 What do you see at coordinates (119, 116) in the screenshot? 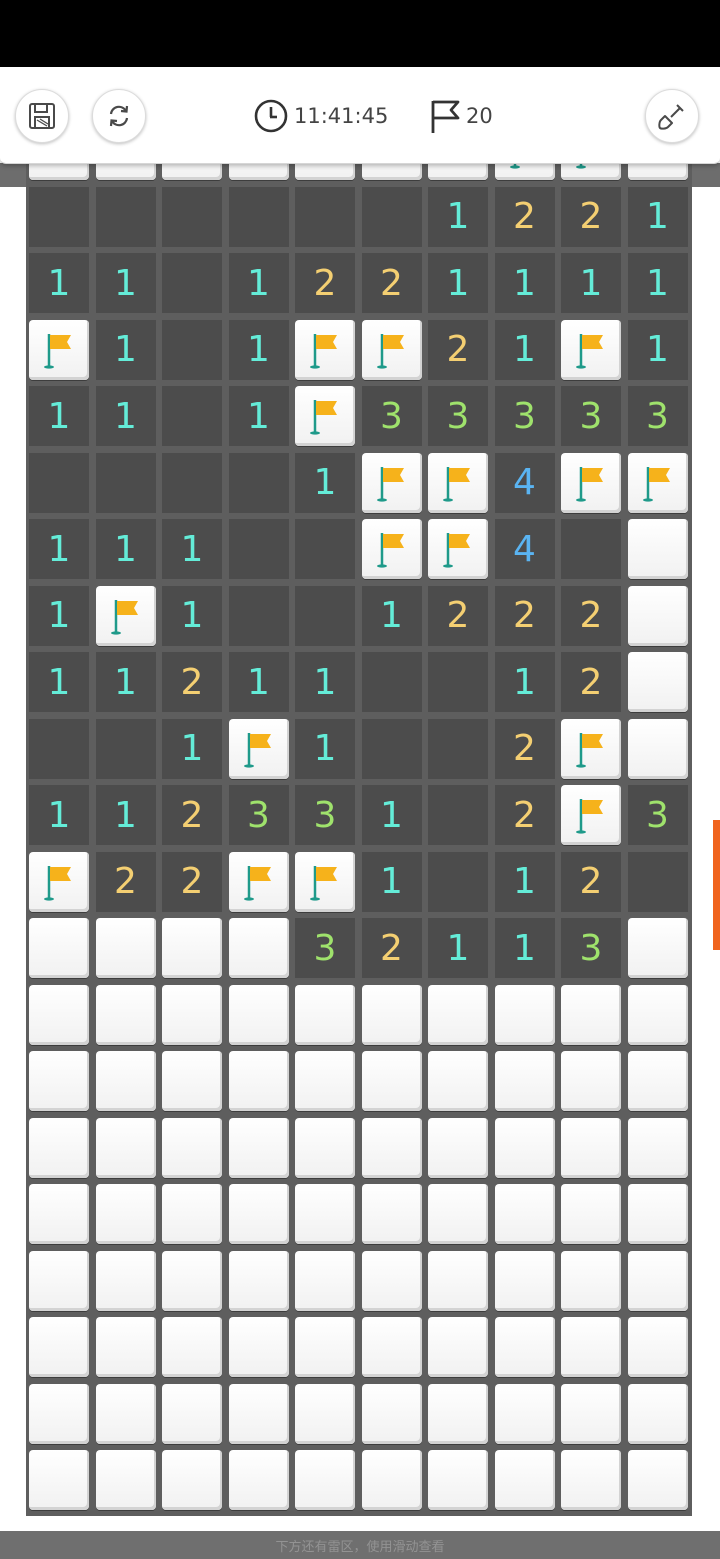
I see `restart-button` at bounding box center [119, 116].